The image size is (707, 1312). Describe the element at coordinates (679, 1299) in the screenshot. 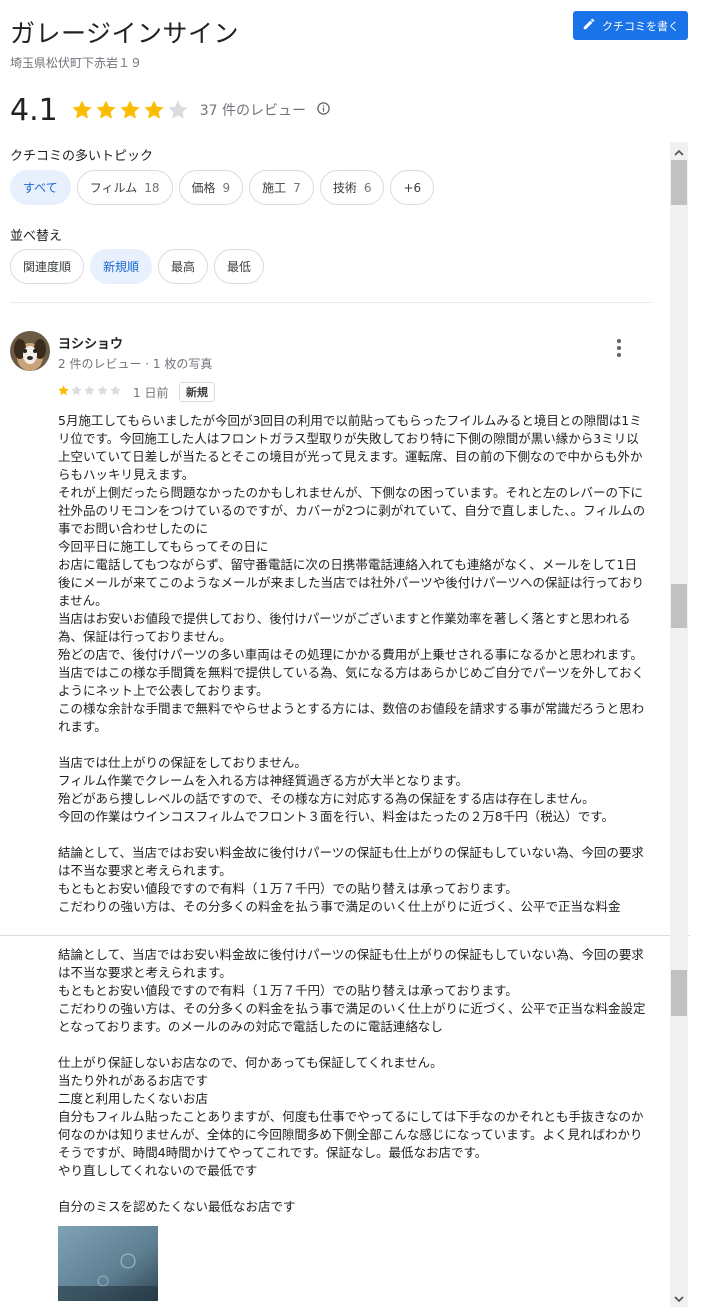

I see `scroll-down-icon` at that location.